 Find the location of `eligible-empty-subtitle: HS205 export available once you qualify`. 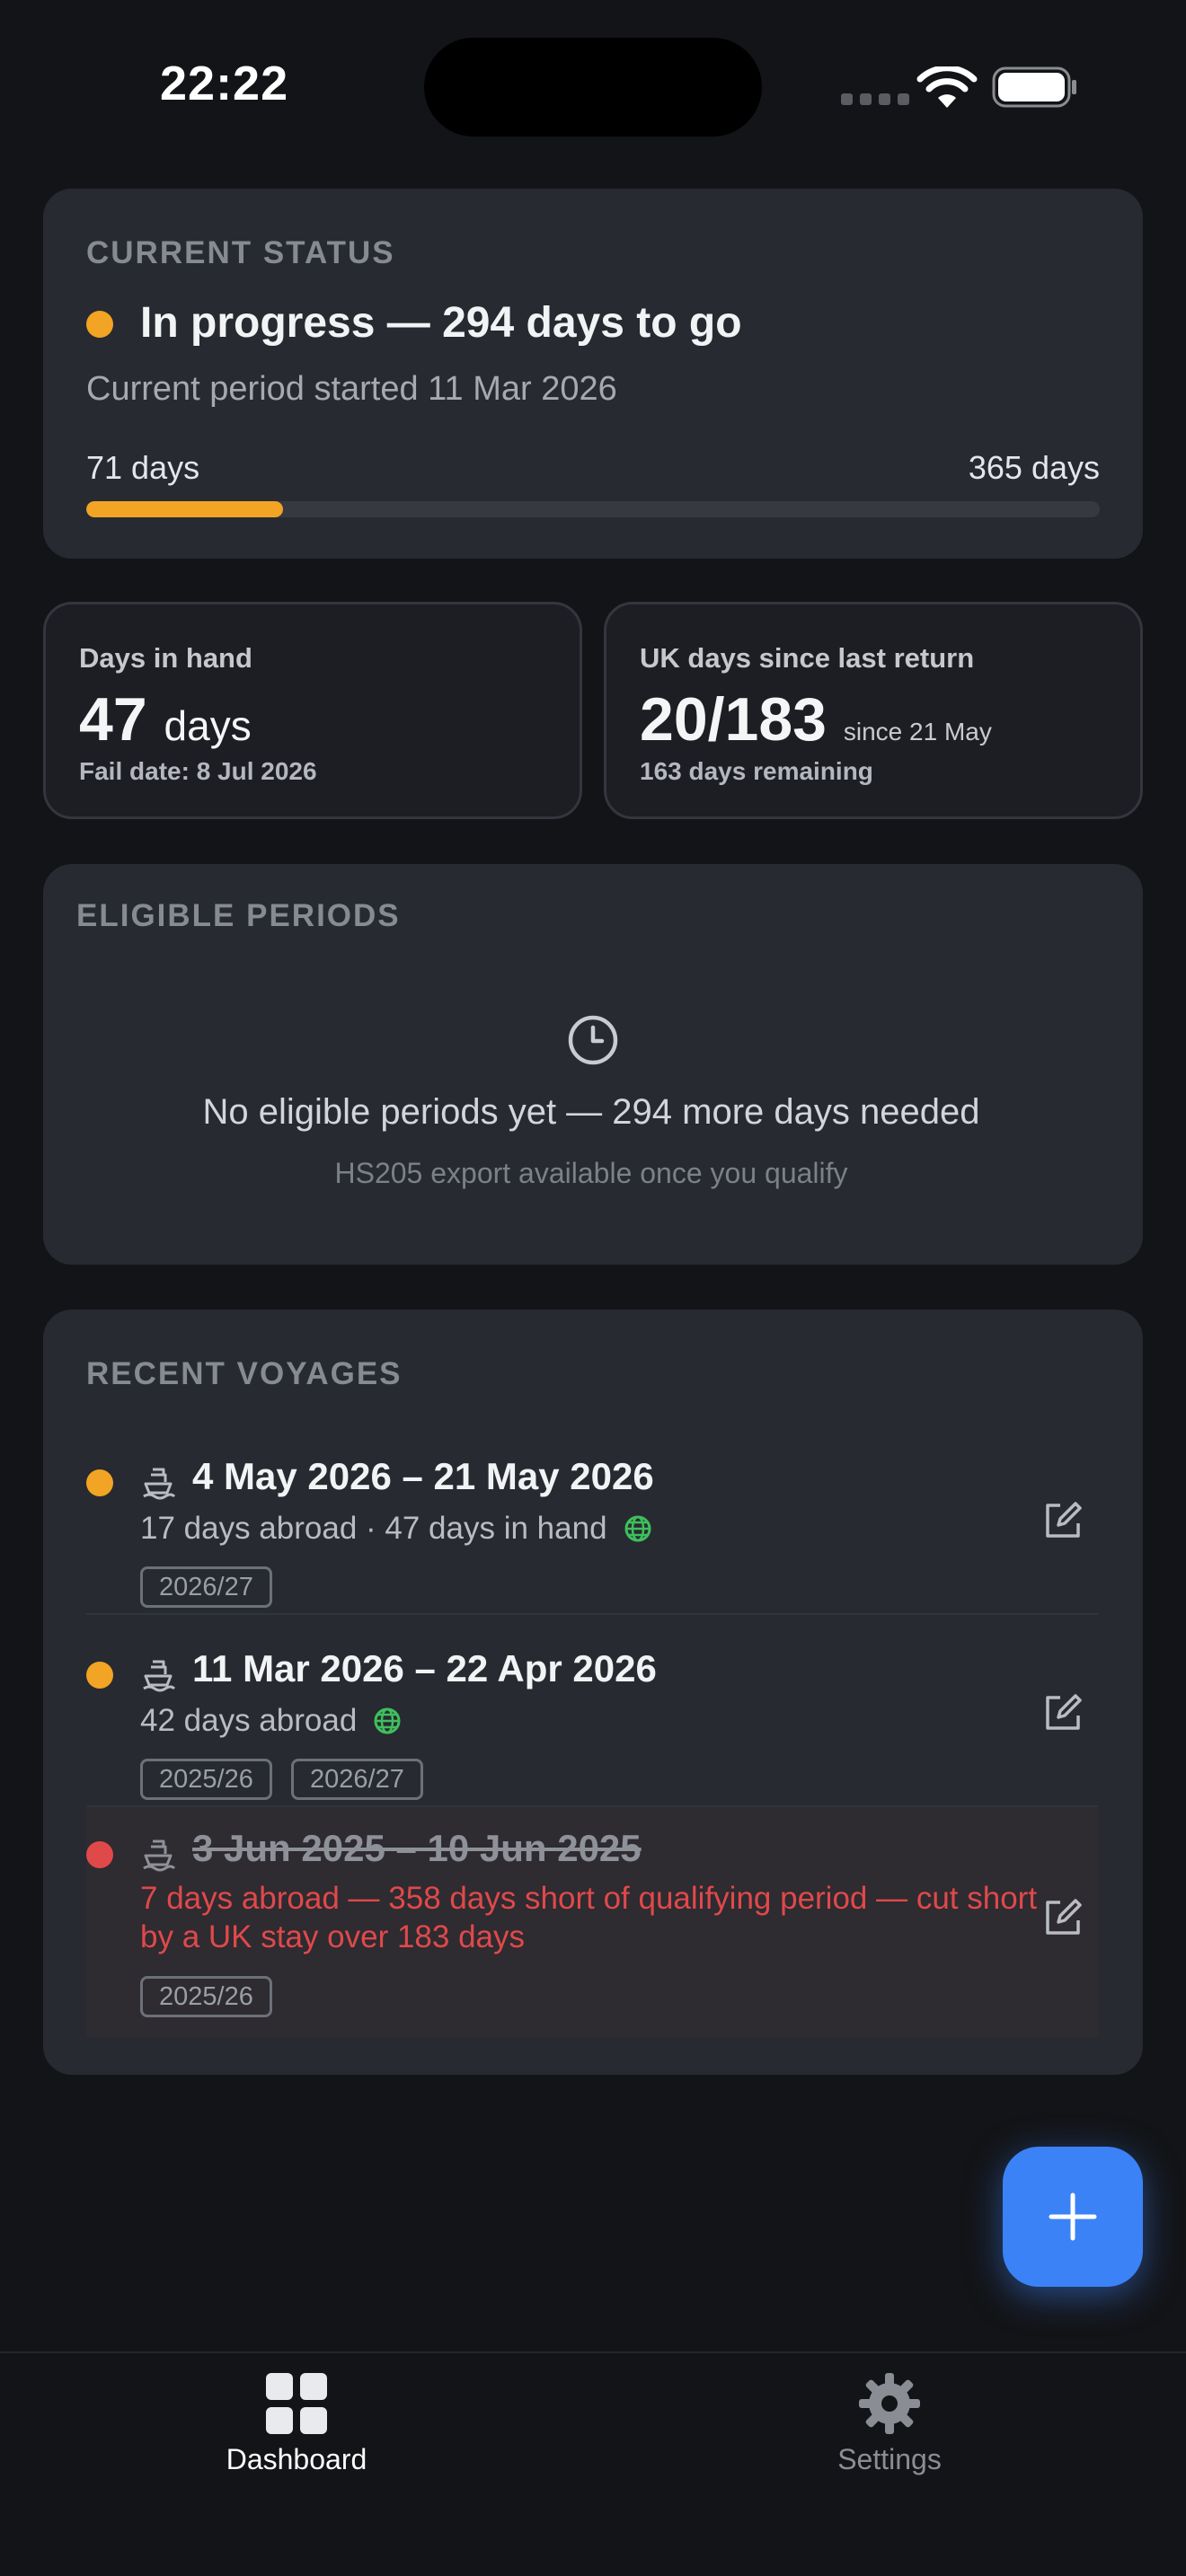

eligible-empty-subtitle: HS205 export available once you qualify is located at coordinates (591, 1173).